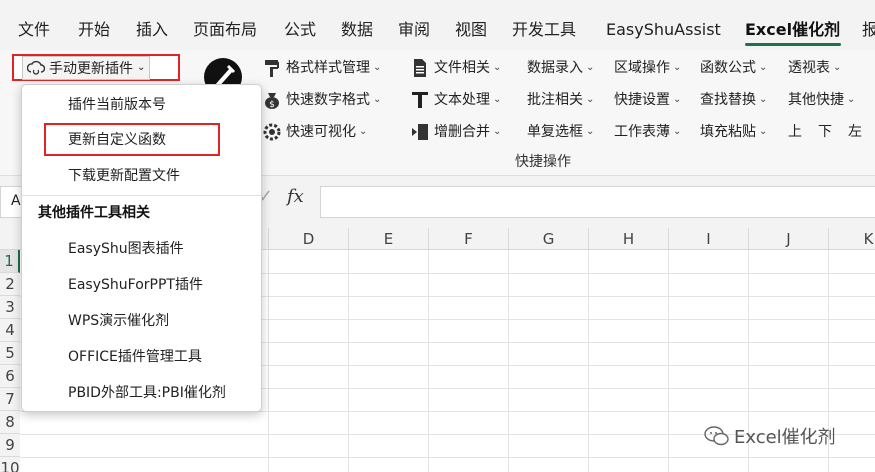  I want to click on tab-review: 审阅, so click(414, 30).